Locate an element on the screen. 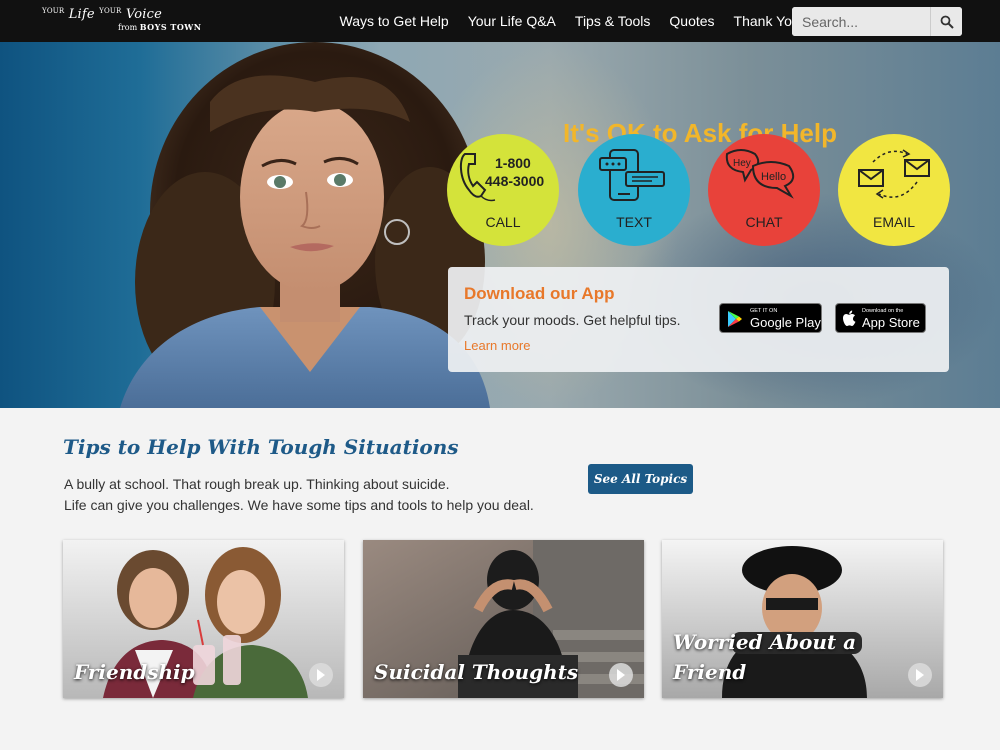 This screenshot has width=1000, height=750. chat-label: CHAT is located at coordinates (764, 222).